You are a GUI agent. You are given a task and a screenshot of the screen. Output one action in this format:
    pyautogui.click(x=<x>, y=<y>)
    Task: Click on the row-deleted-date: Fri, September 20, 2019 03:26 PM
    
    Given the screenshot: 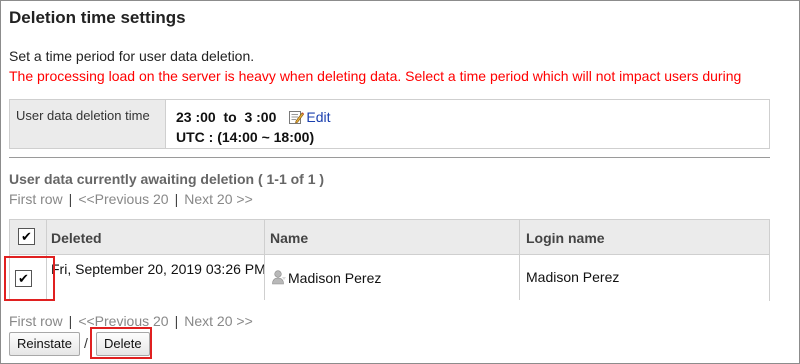 What is the action you would take?
    pyautogui.click(x=158, y=269)
    